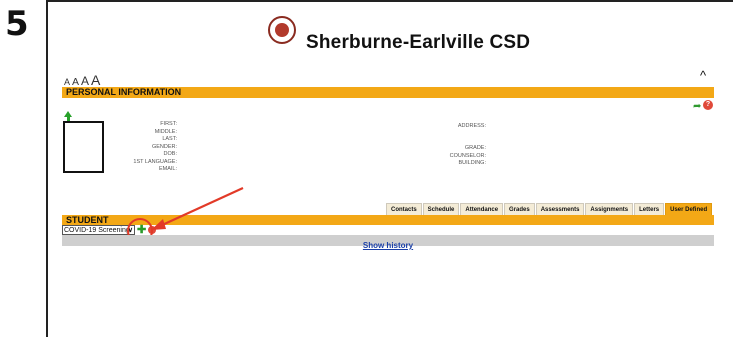 The image size is (734, 338). What do you see at coordinates (201, 207) in the screenshot?
I see `annotation-arrow-line` at bounding box center [201, 207].